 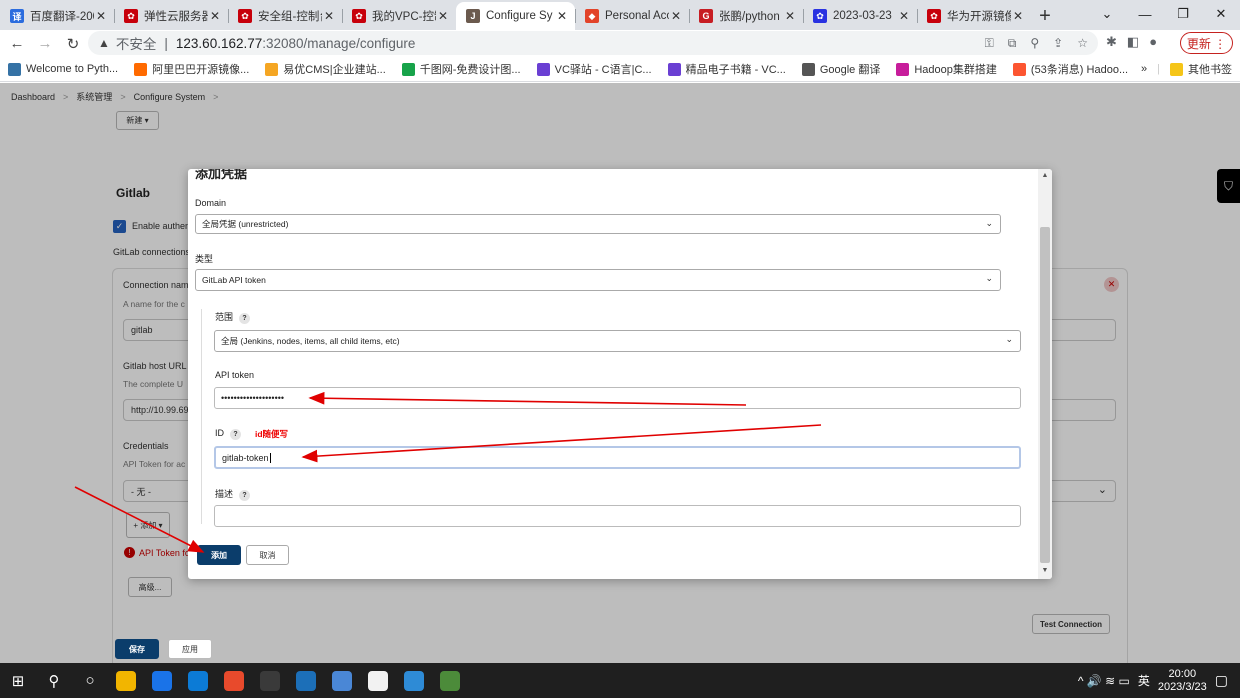 I want to click on description-label: 描述?, so click(x=233, y=494).